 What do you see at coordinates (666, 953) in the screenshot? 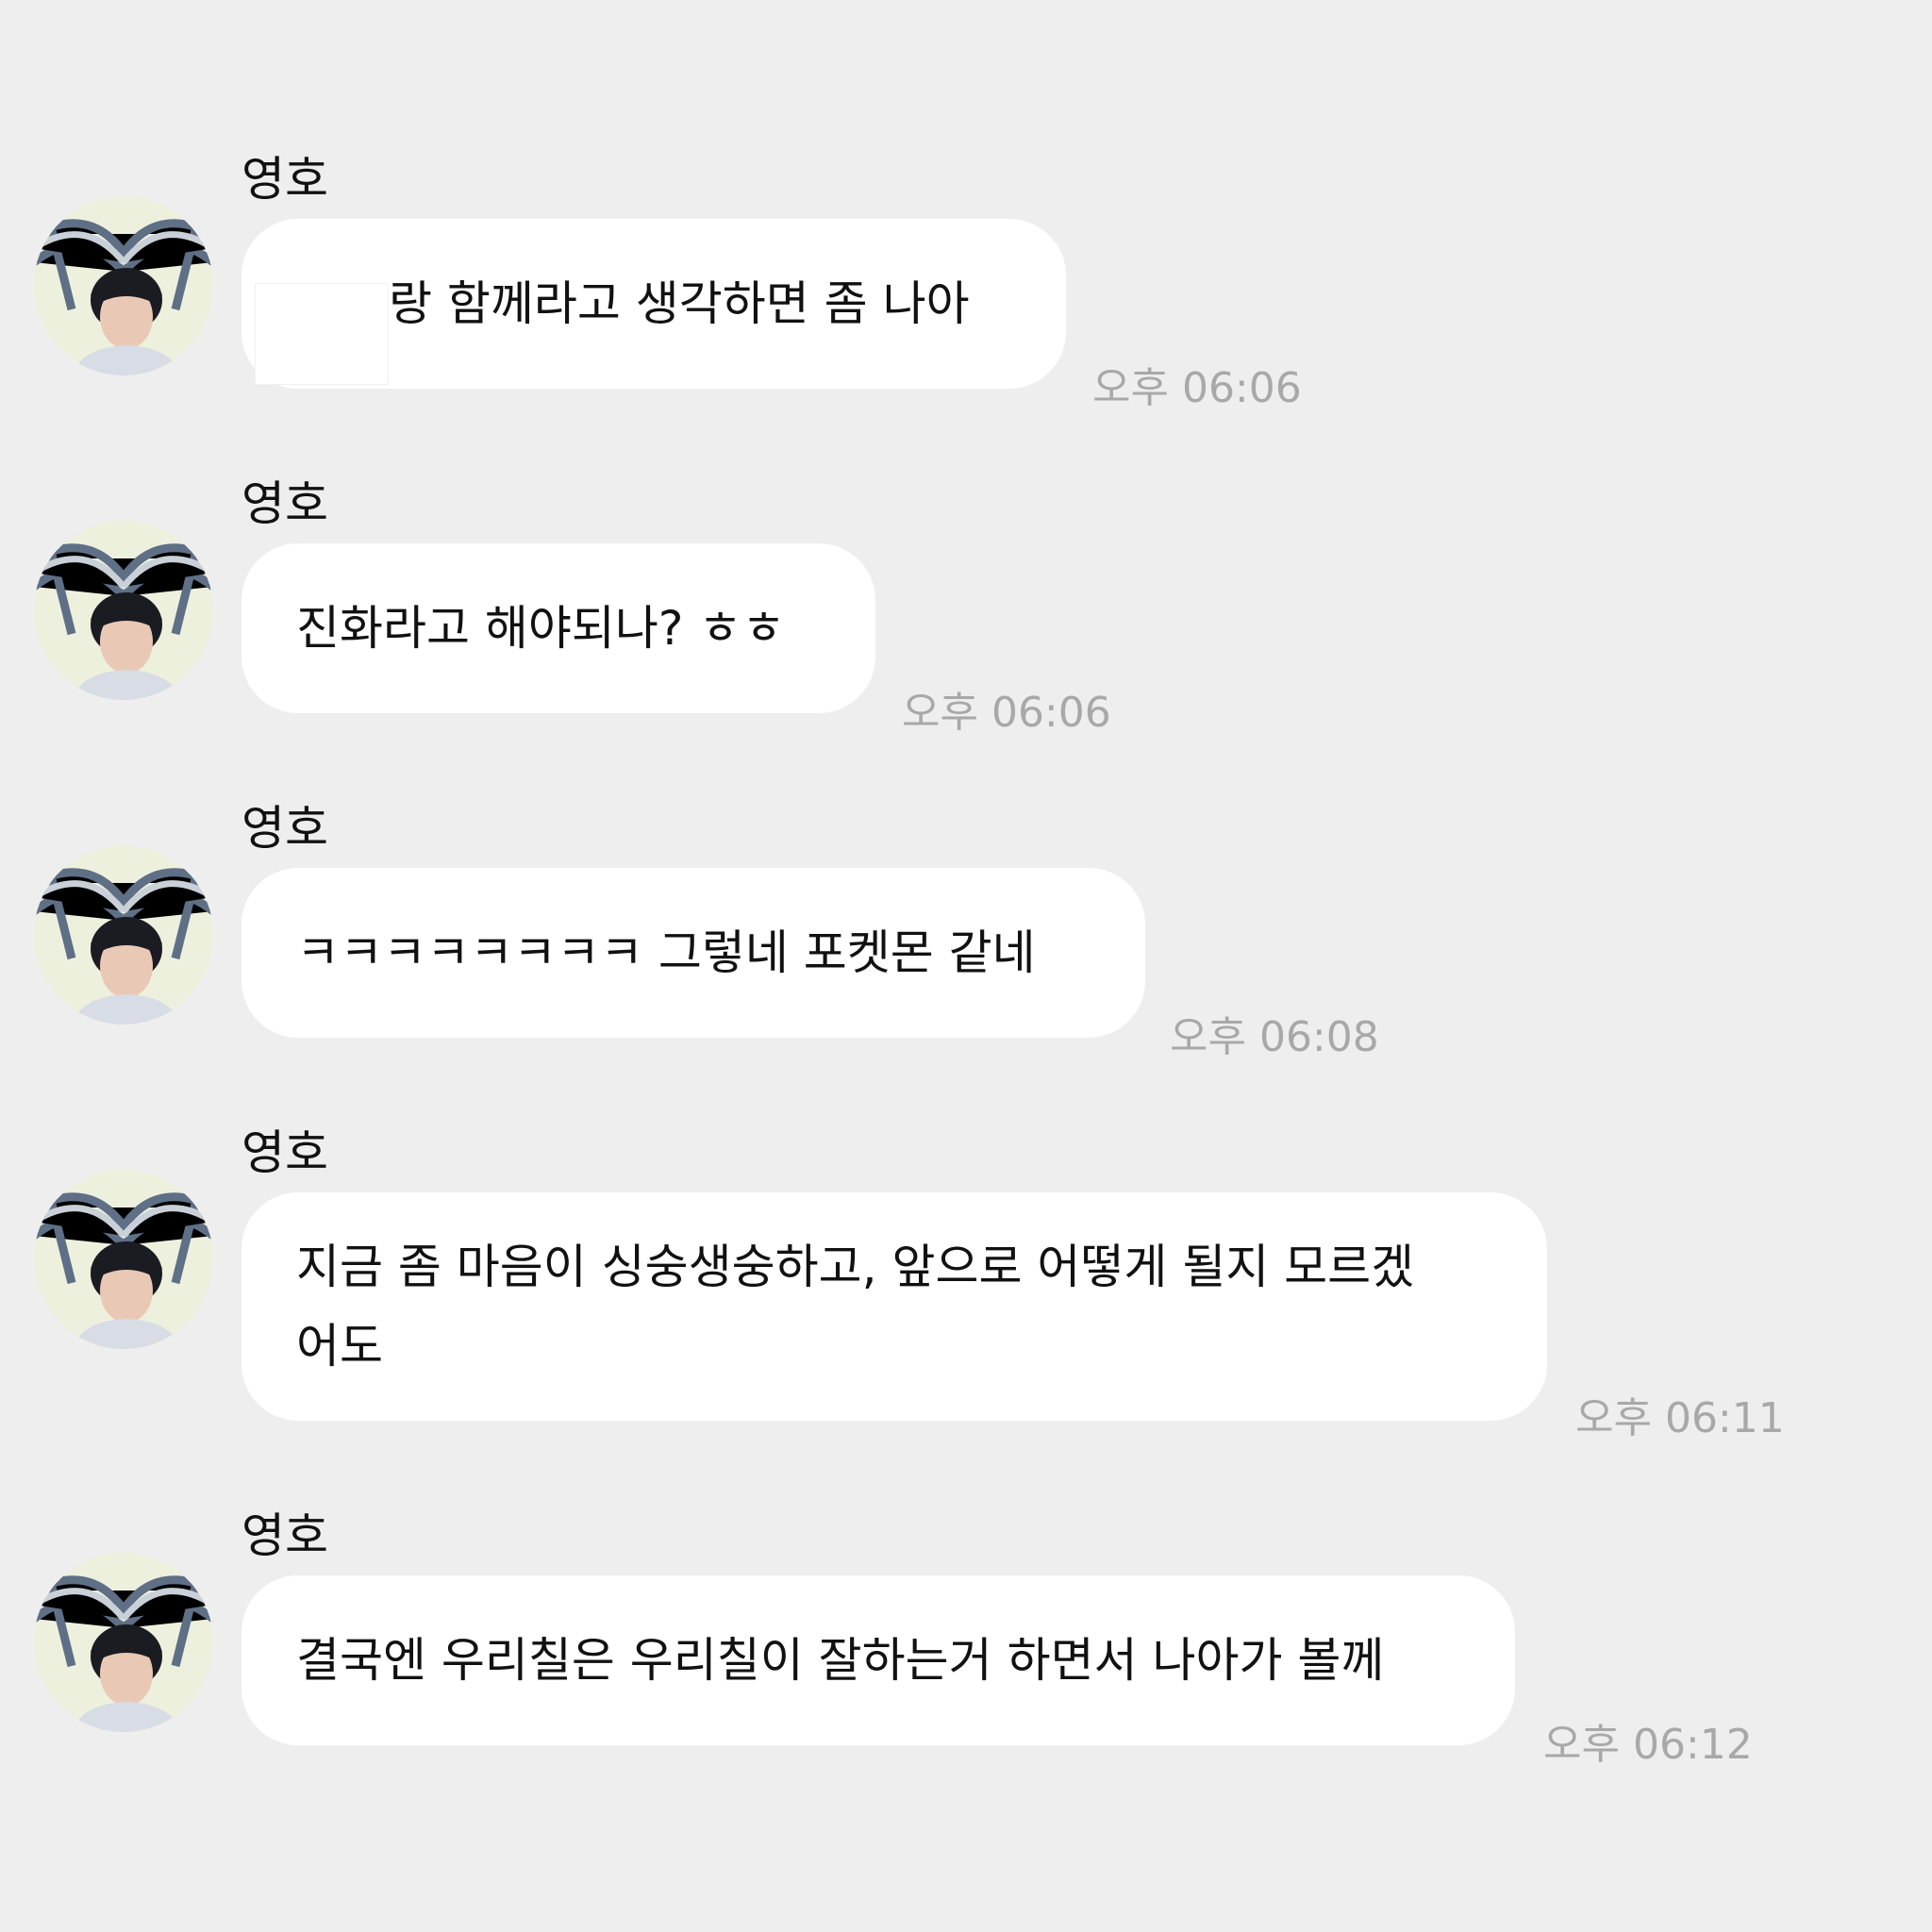
I see `message-text: ㅋㅋㅋㅋㅋㅋㅋㅋ 그렇네 포켓몬 같네` at bounding box center [666, 953].